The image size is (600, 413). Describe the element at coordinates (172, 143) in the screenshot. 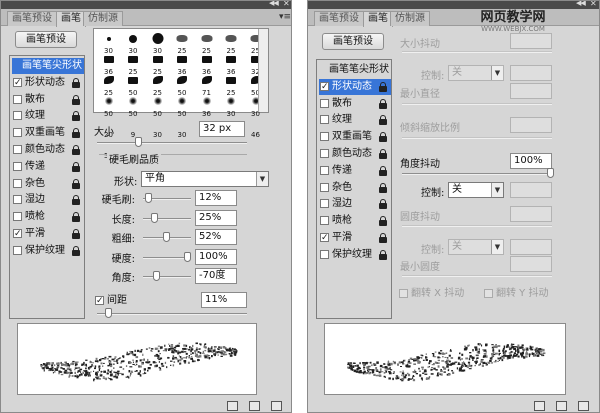

I see `size-slider-track` at that location.